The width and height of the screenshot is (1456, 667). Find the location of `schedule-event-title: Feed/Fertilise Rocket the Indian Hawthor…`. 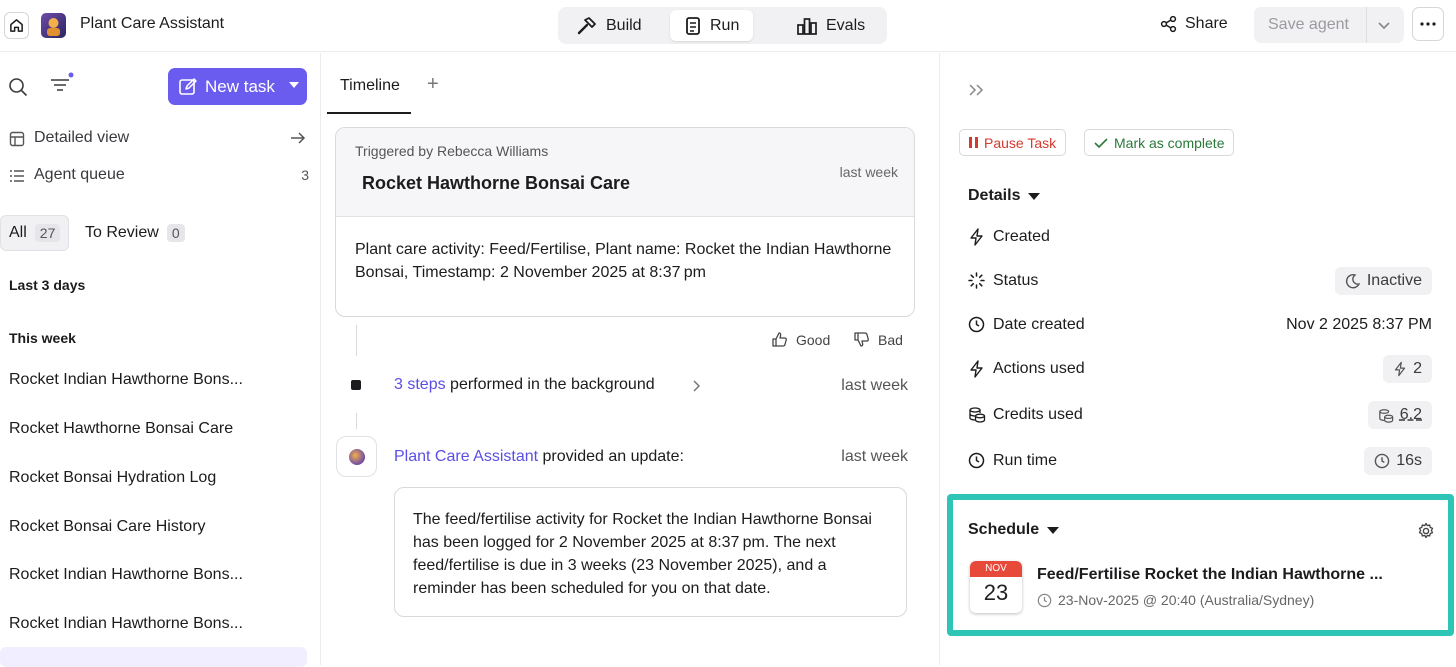

schedule-event-title: Feed/Fertilise Rocket the Indian Hawthor… is located at coordinates (1217, 575).